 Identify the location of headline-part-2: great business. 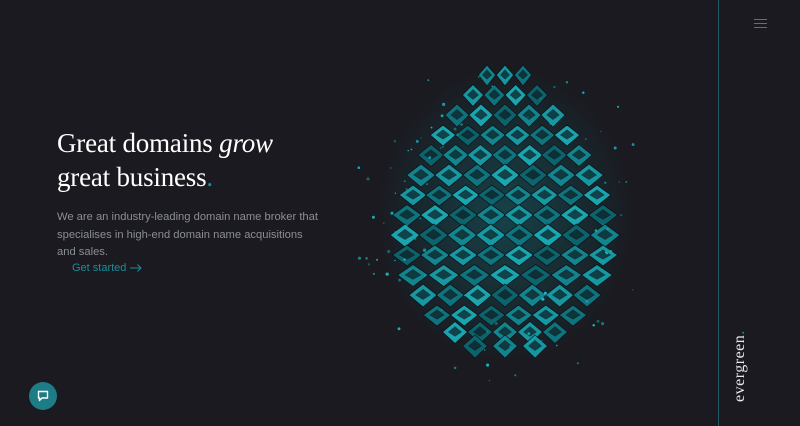
(132, 177).